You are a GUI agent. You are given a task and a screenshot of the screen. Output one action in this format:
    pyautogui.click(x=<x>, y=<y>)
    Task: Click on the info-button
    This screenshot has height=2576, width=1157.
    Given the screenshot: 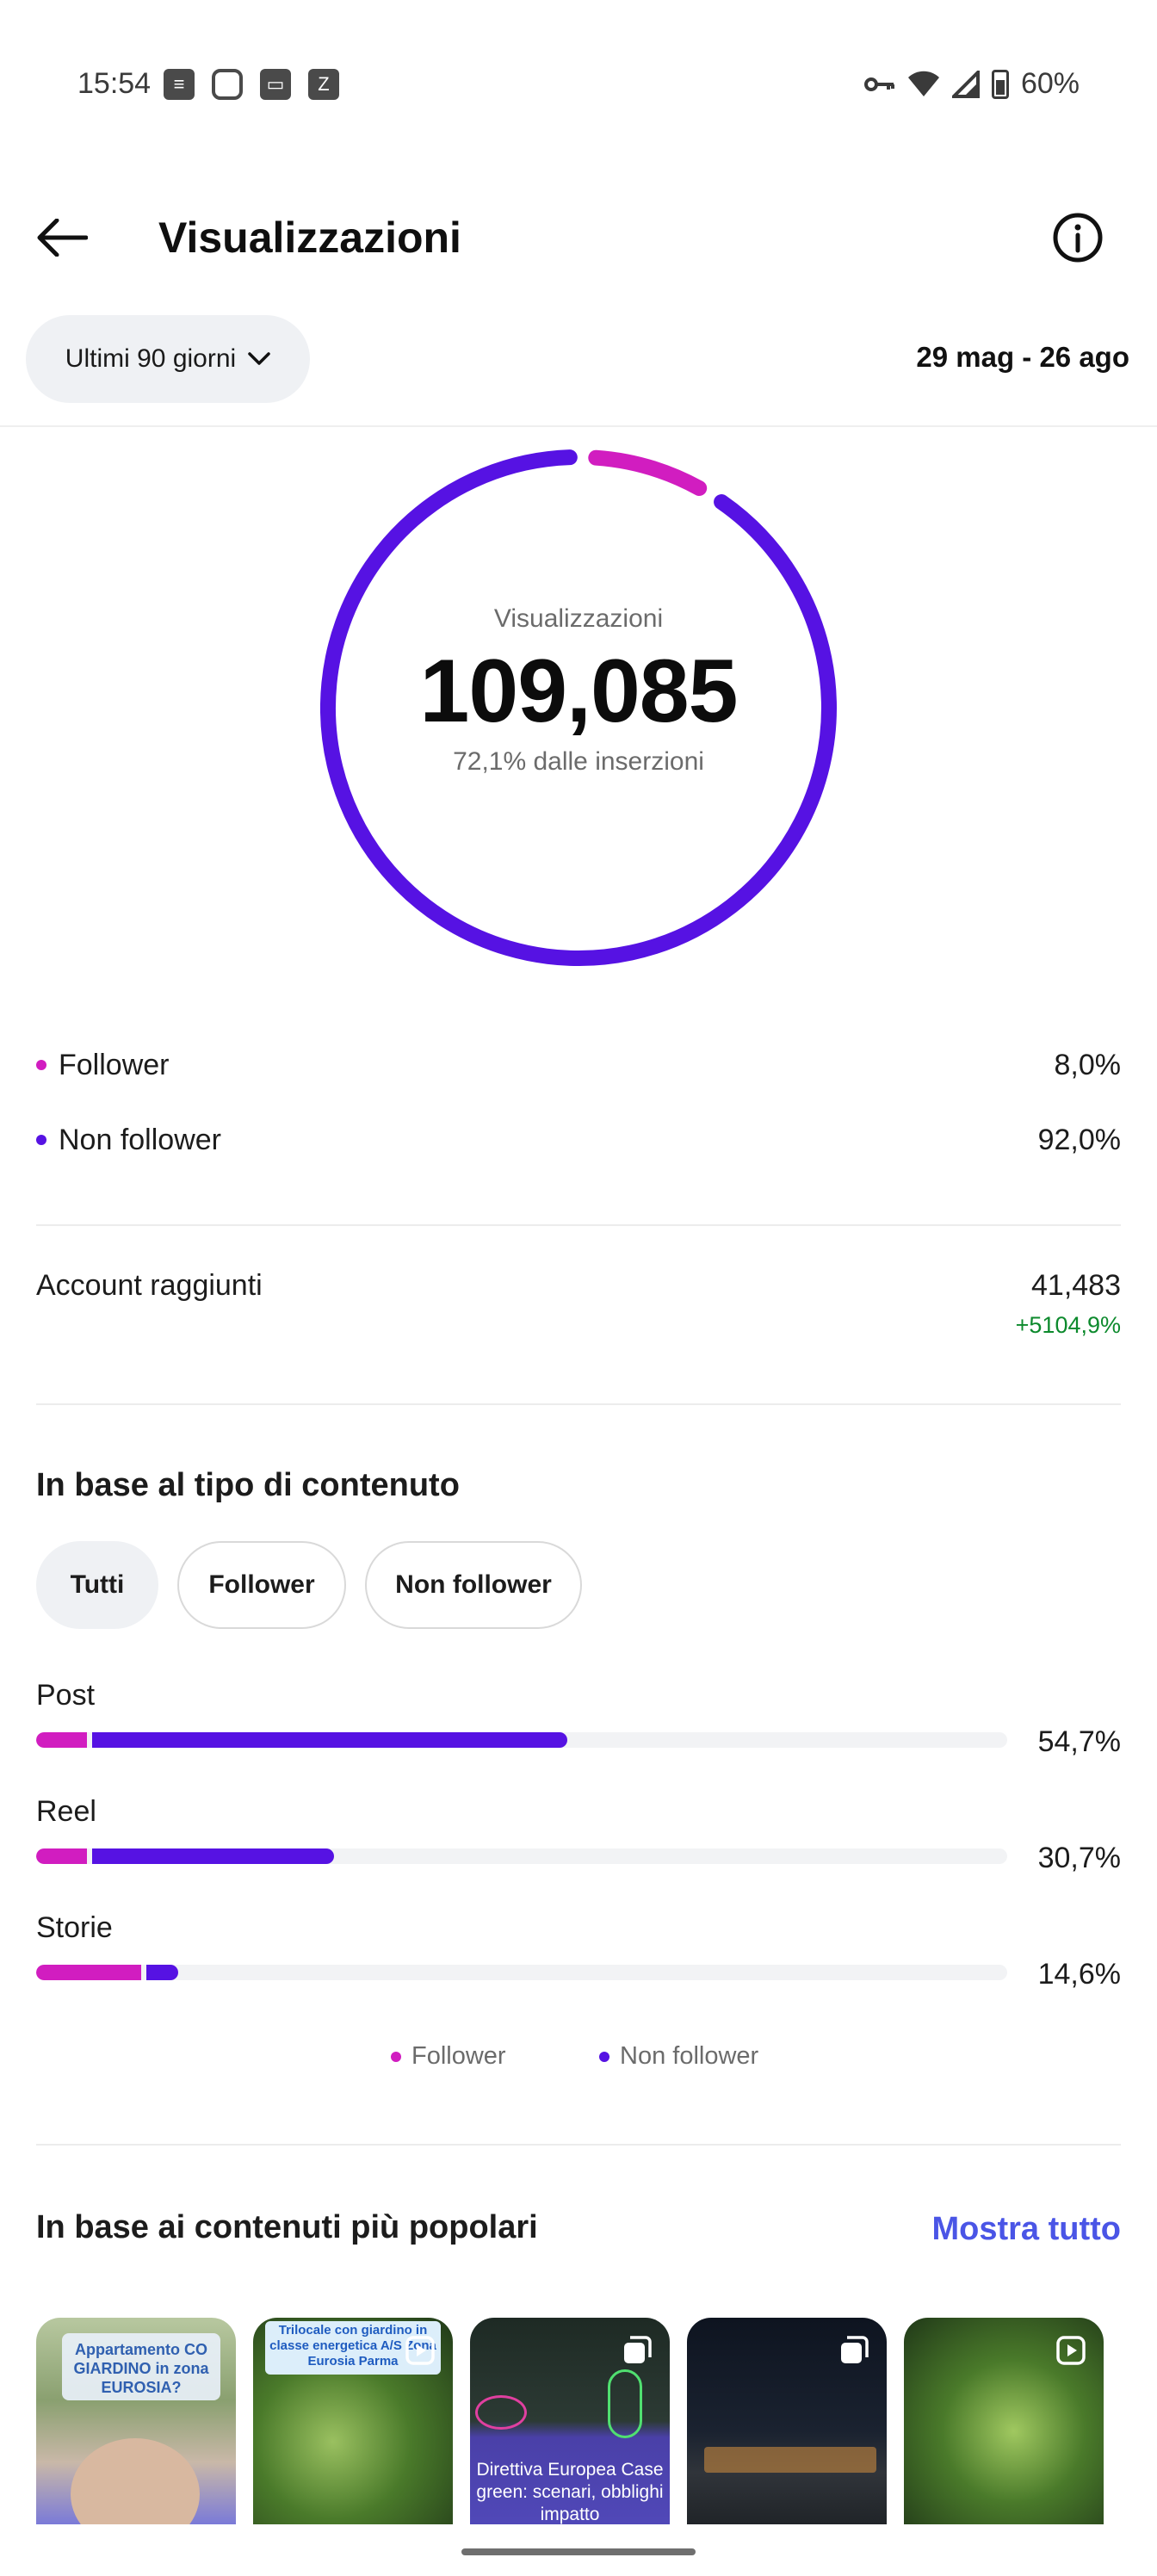 What is the action you would take?
    pyautogui.click(x=1078, y=238)
    